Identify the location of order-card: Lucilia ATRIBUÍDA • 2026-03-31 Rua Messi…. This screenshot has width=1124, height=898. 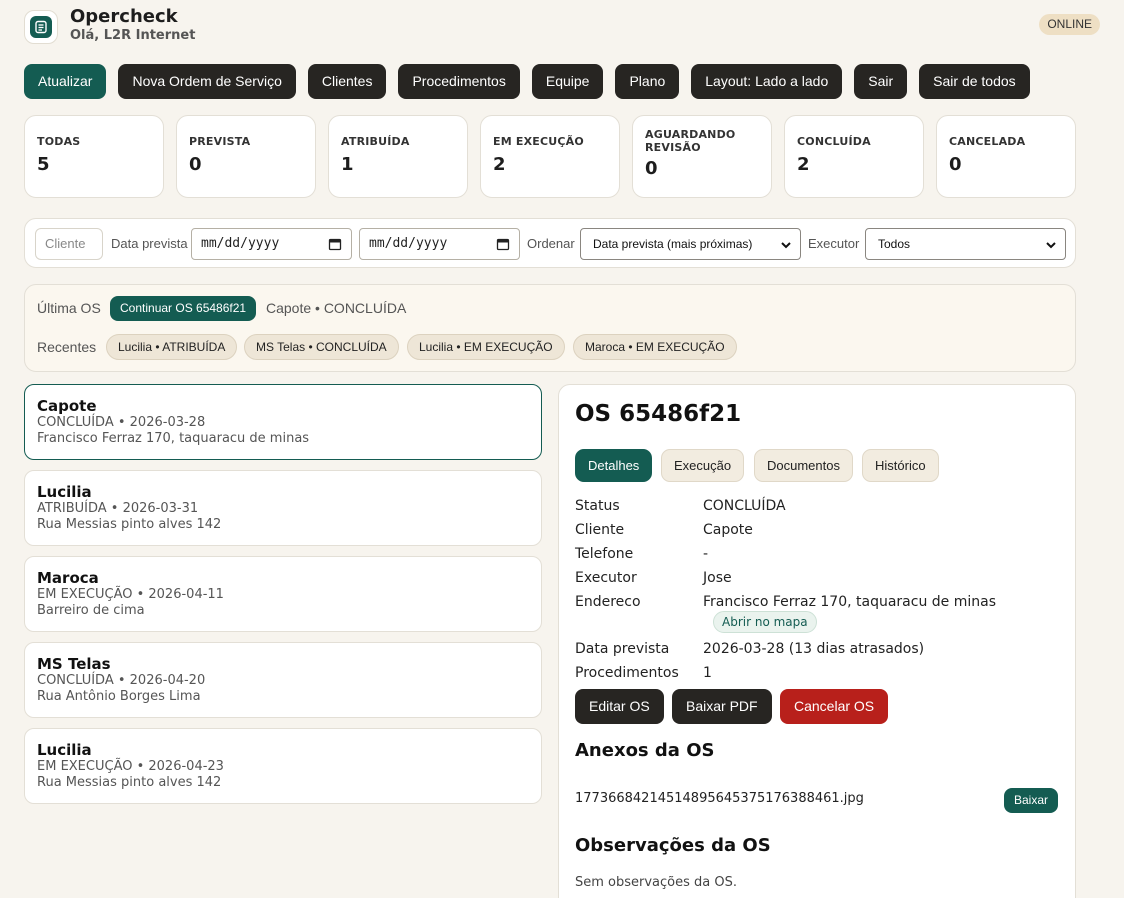
(283, 508).